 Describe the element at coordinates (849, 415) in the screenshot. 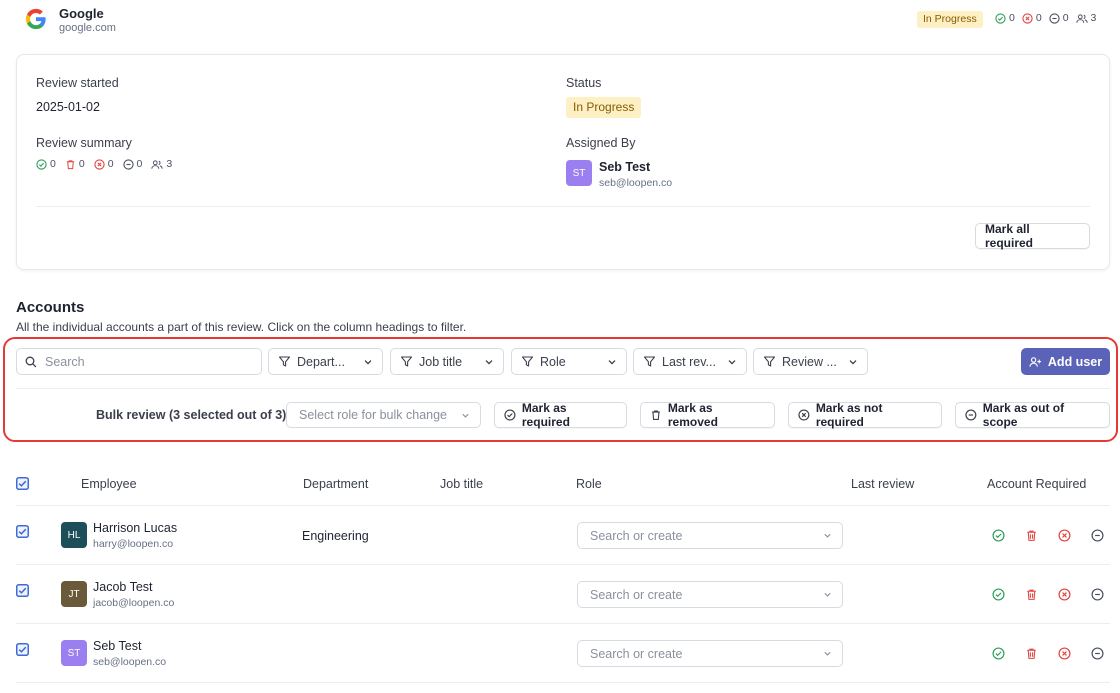

I see `mark-as-not-required-label: Mark as not required` at that location.